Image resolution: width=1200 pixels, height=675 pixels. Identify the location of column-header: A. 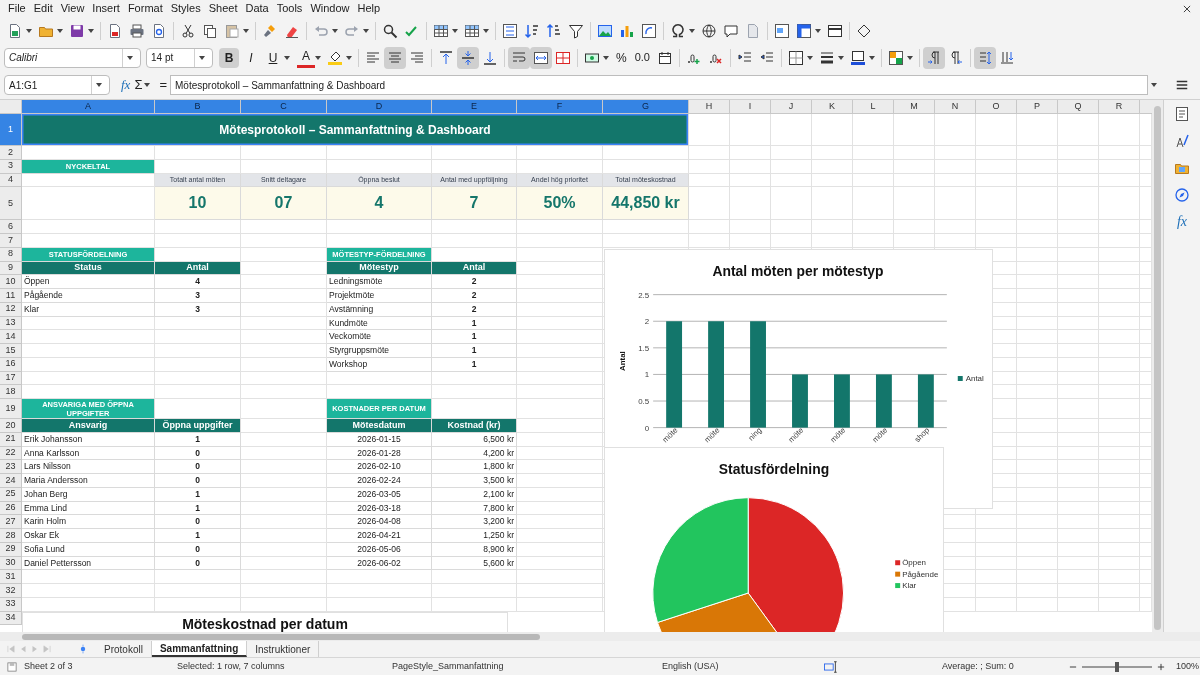
(88, 107).